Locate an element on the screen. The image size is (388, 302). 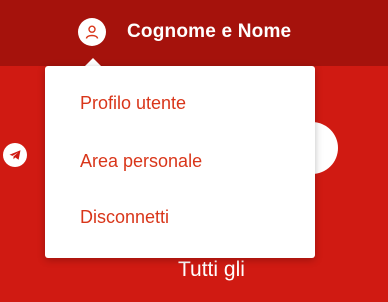
user-icon is located at coordinates (92, 32).